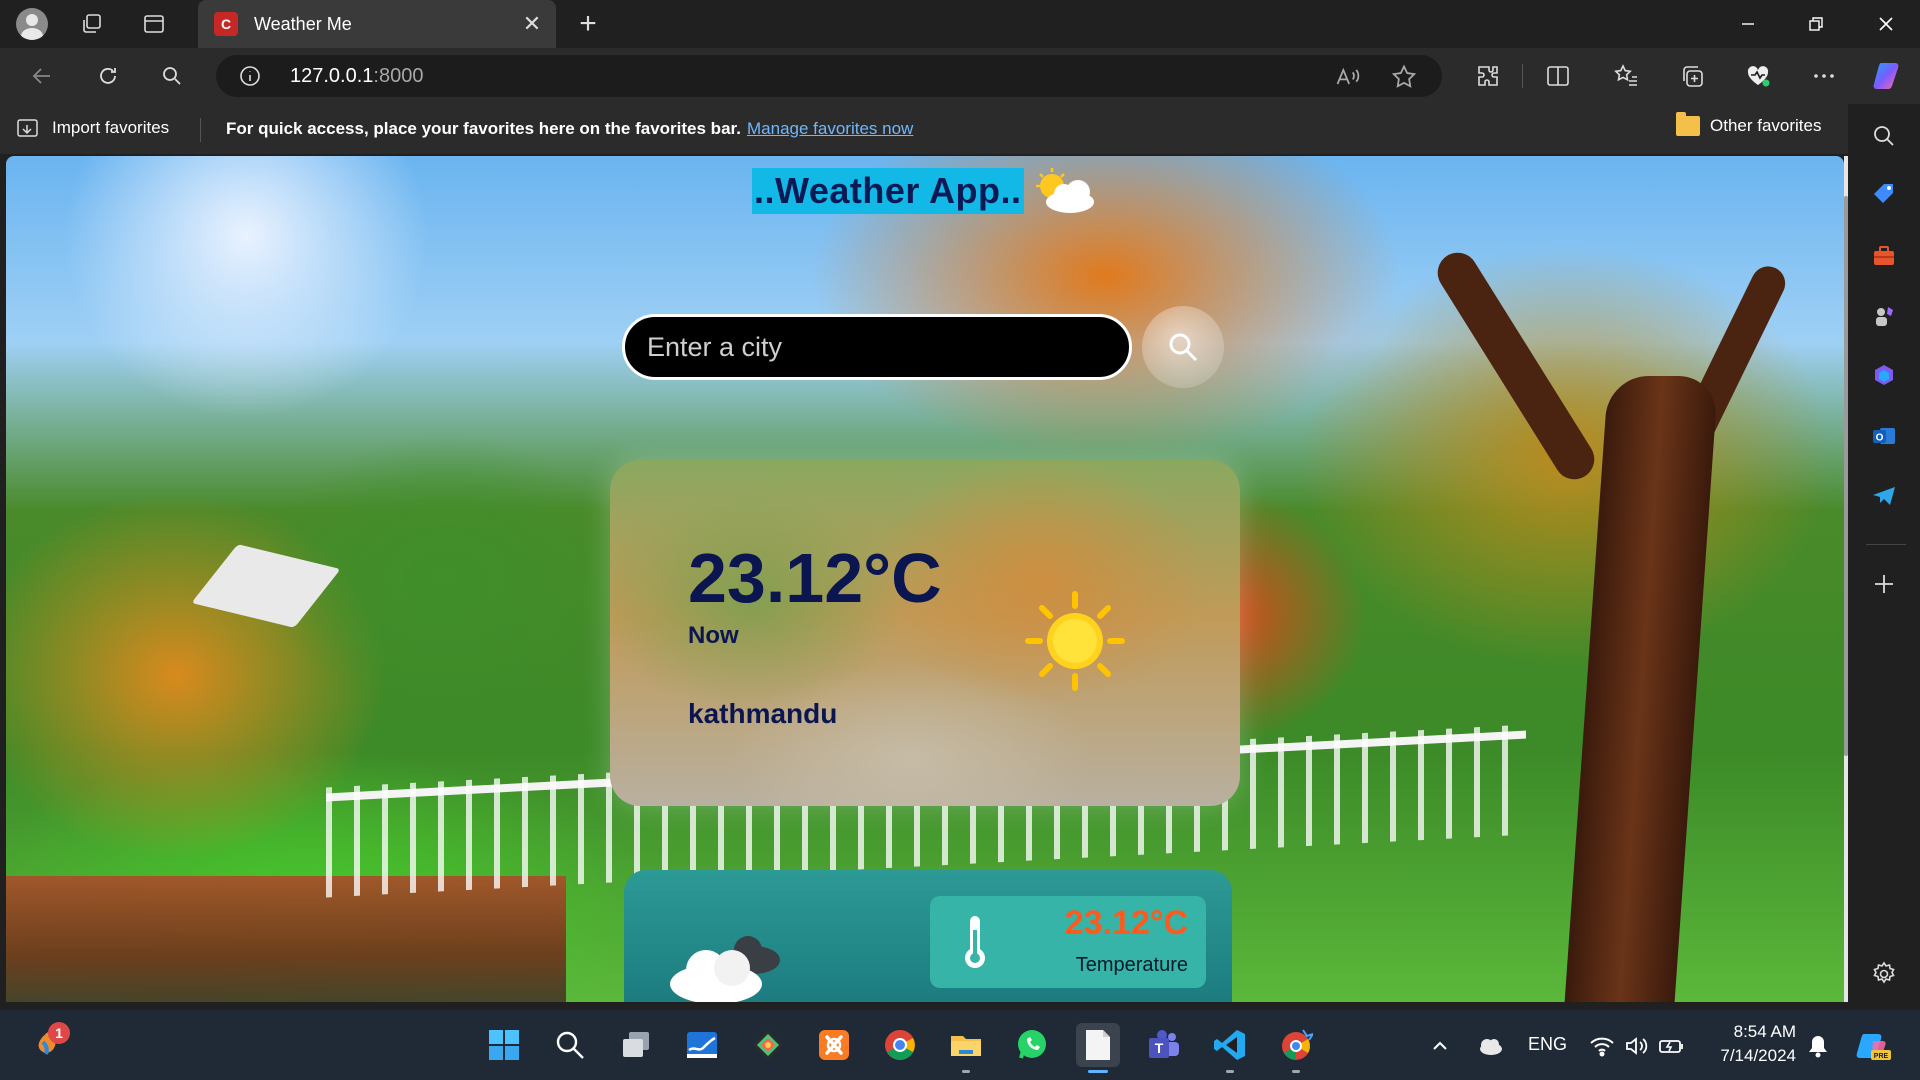 The image size is (1920, 1080). I want to click on toolbar-divider, so click(1522, 76).